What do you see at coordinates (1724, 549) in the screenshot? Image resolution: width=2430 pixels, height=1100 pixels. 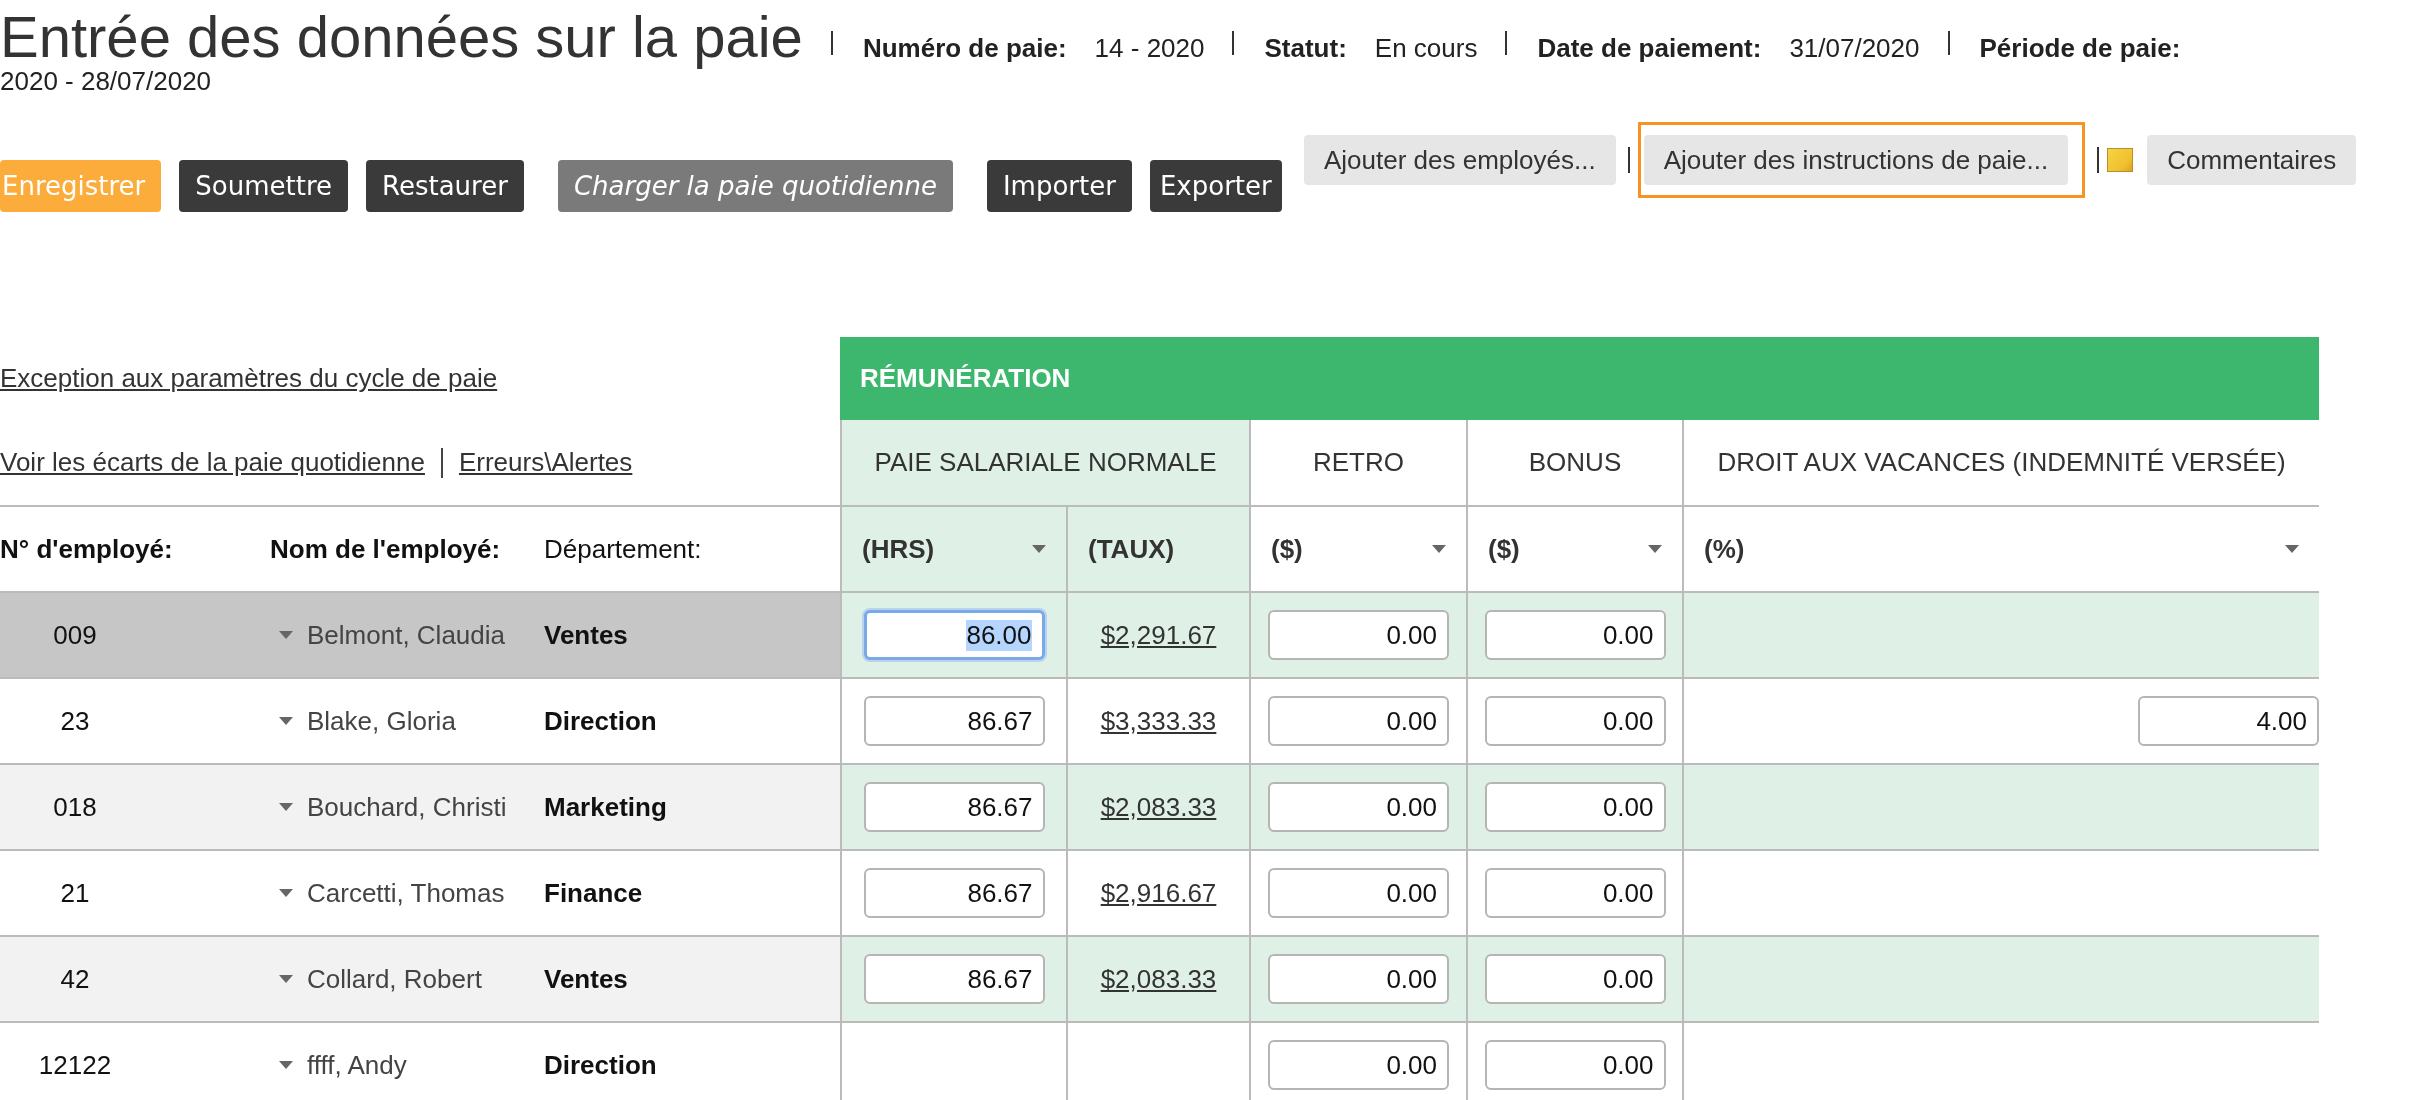 I see `unit-label: (%)` at bounding box center [1724, 549].